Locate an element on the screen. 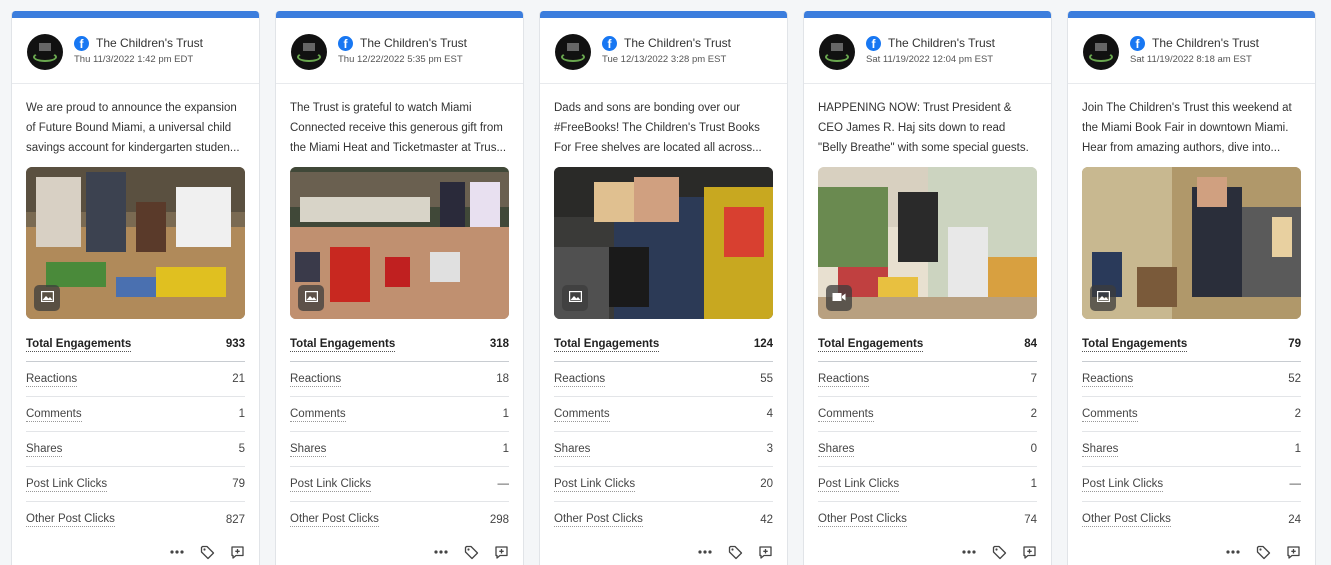  metric-value: 52 is located at coordinates (1294, 379).